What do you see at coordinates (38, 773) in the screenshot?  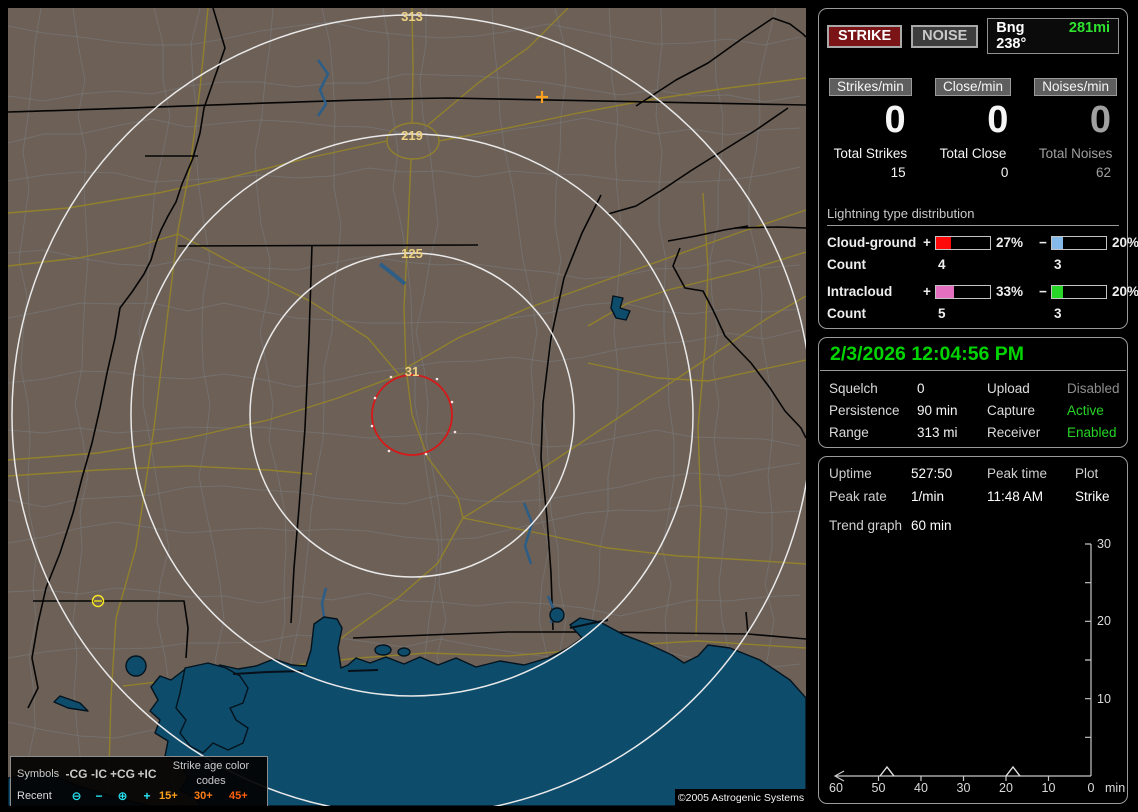 I see `legend-symbols-header: Symbols` at bounding box center [38, 773].